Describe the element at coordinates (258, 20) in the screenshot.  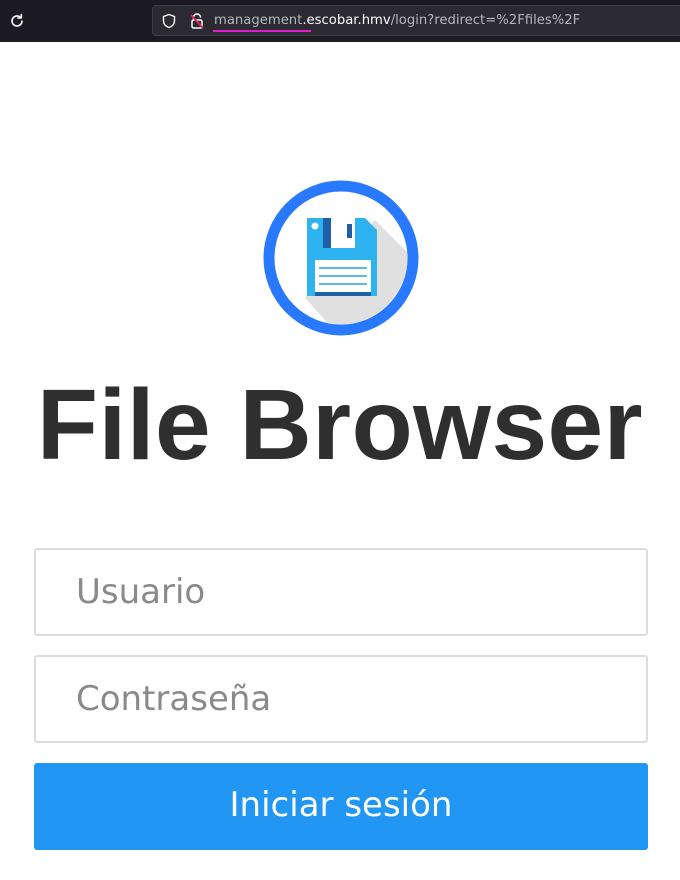
I see `url-subdomain: management` at that location.